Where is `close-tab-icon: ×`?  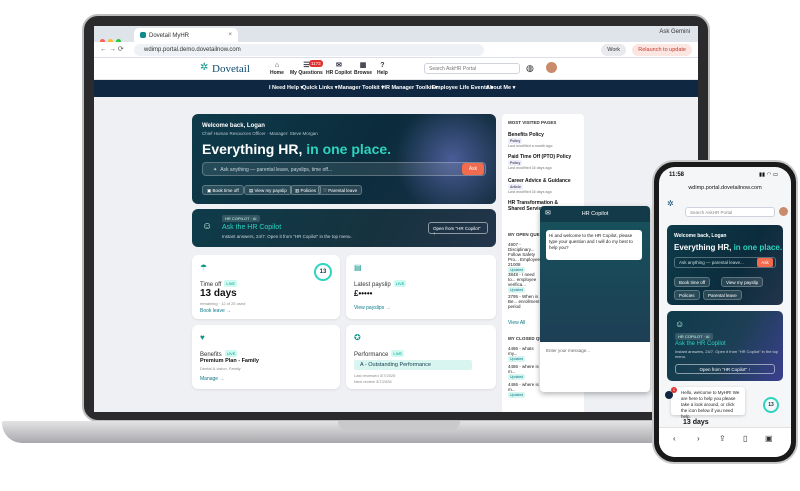 close-tab-icon: × is located at coordinates (230, 35).